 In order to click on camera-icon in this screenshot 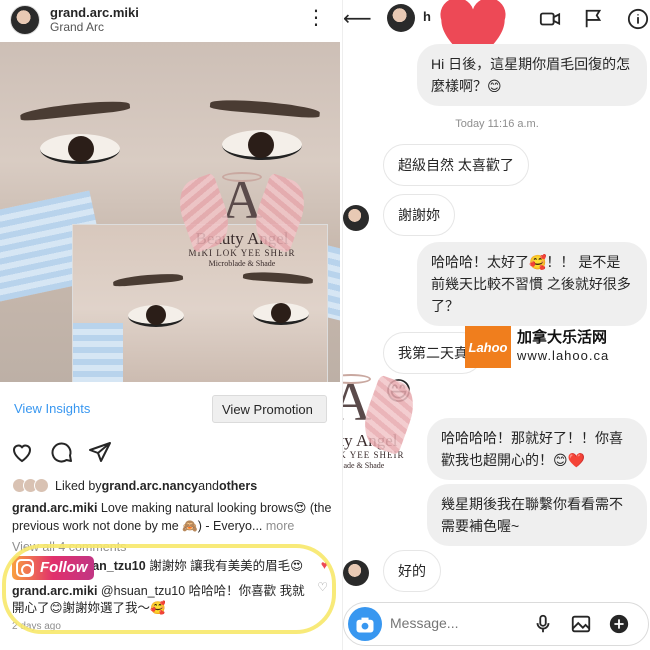, I will do `click(365, 624)`.